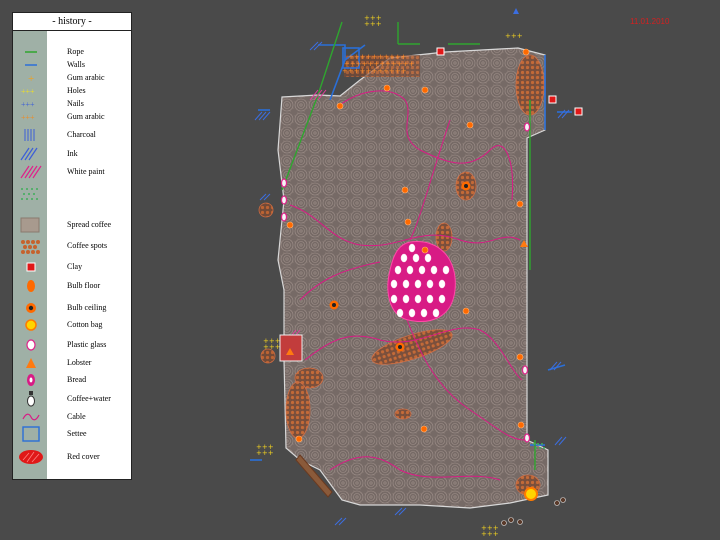  Describe the element at coordinates (77, 433) in the screenshot. I see `legend-label: Settee` at that location.